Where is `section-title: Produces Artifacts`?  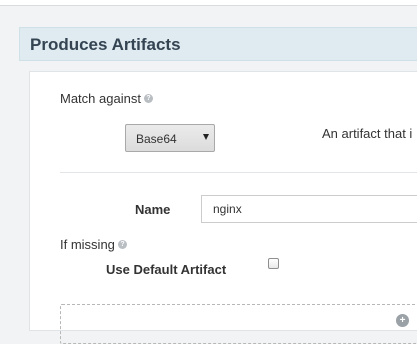 section-title: Produces Artifacts is located at coordinates (105, 44).